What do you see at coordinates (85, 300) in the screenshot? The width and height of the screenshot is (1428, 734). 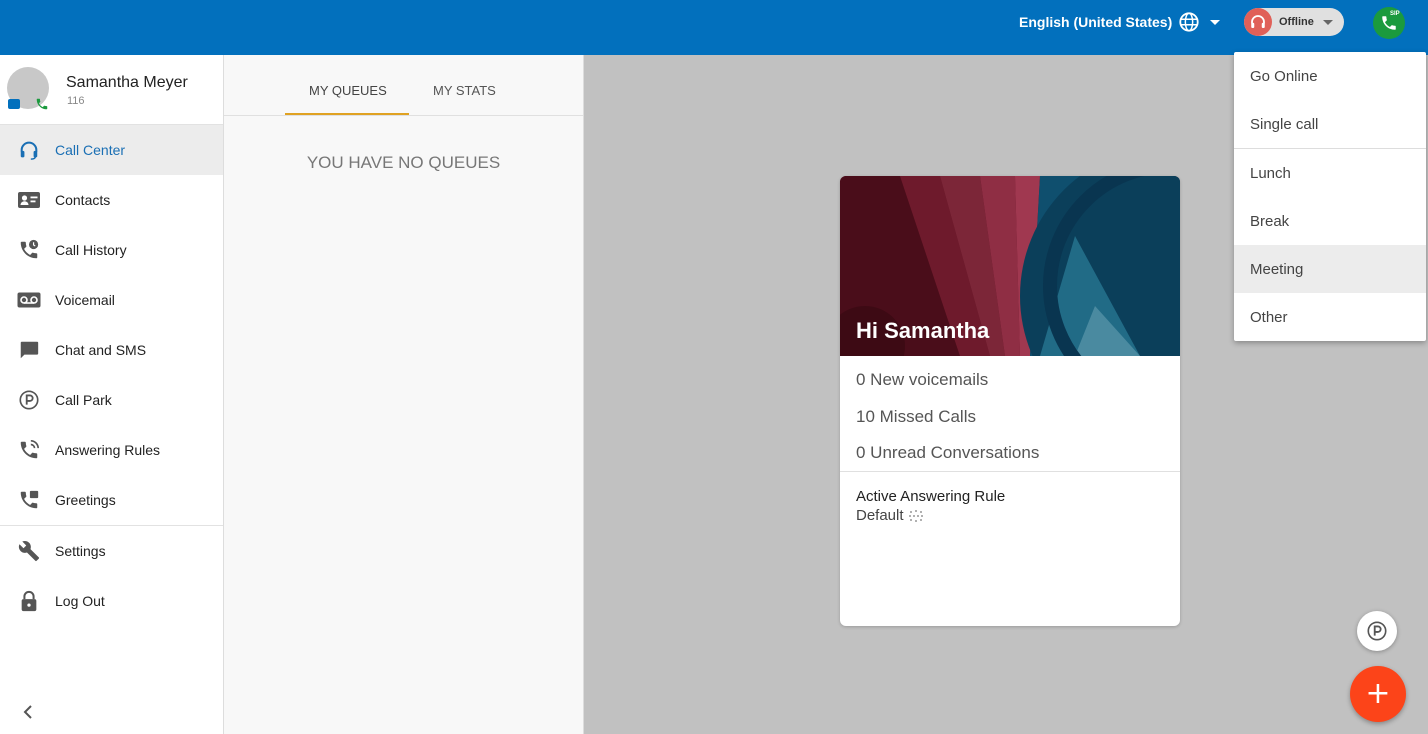 I see `sidebar-item-label: Voicemail` at bounding box center [85, 300].